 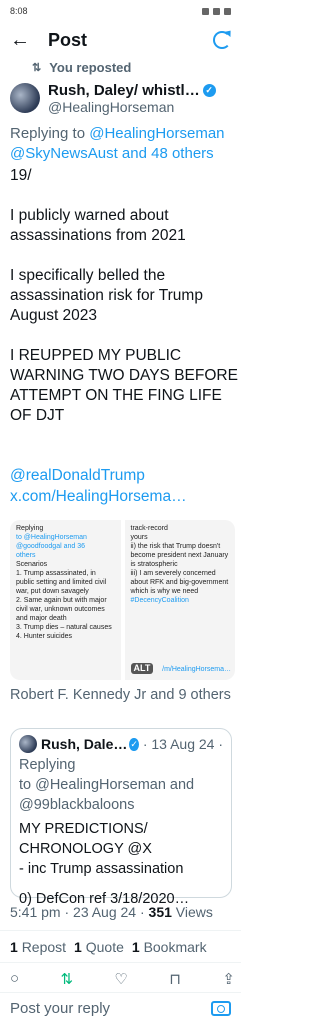 I want to click on quote-header: Rush, Dale… ✓ · 13 Aug 24 ·, so click(x=121, y=744).